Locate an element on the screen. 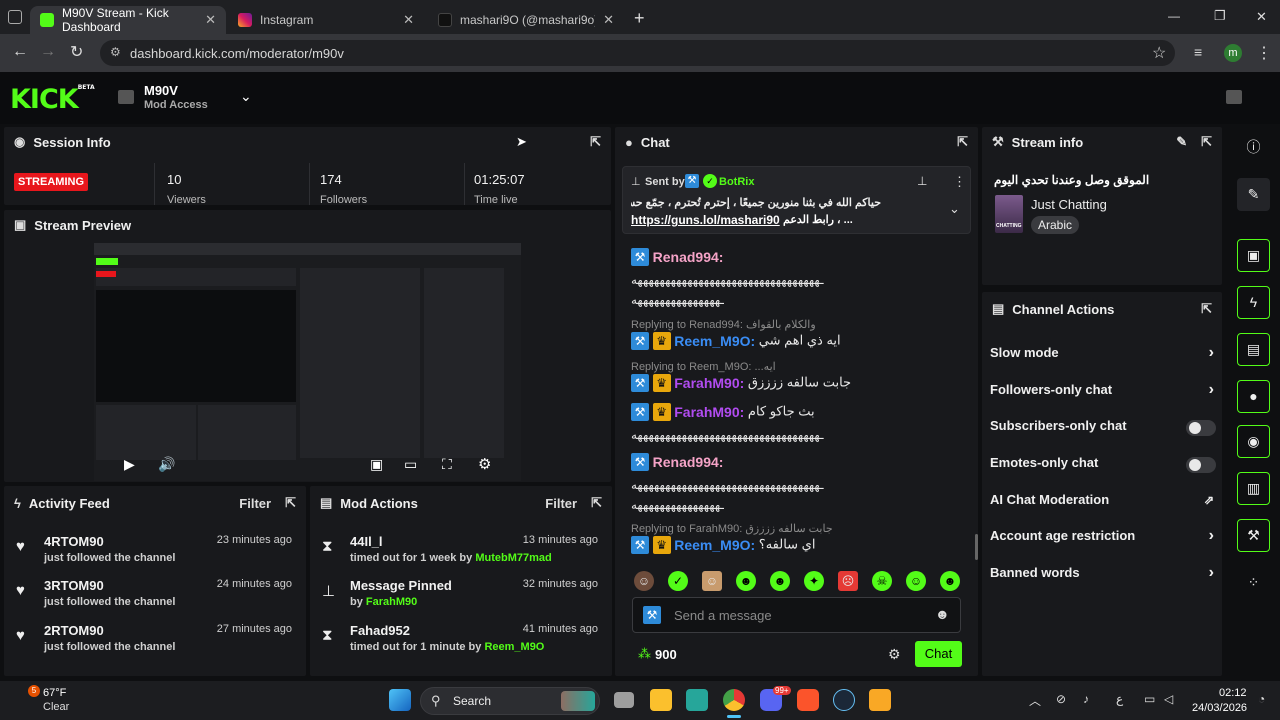 The width and height of the screenshot is (1280, 720). pip-icon: ▣ is located at coordinates (376, 464).